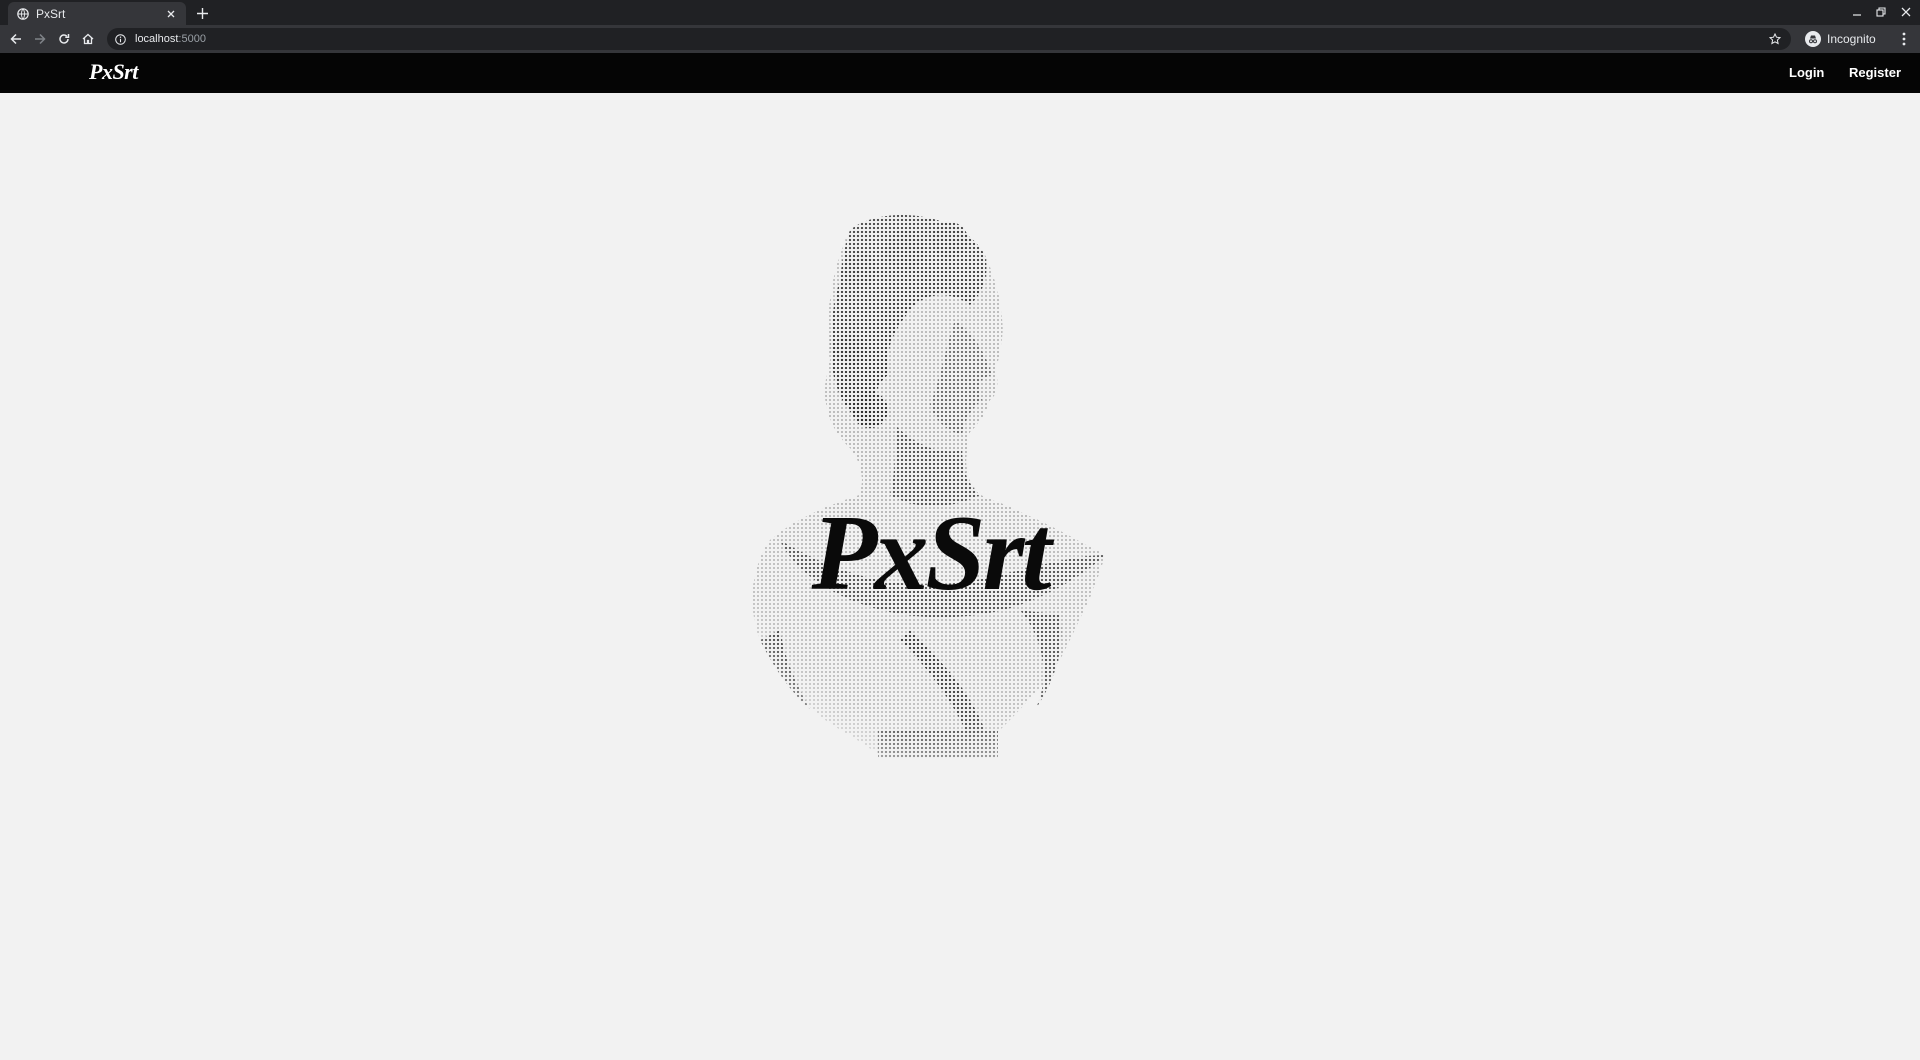 The width and height of the screenshot is (1920, 1060). What do you see at coordinates (960, 12) in the screenshot?
I see `browser-tabstrip: PxSrt` at bounding box center [960, 12].